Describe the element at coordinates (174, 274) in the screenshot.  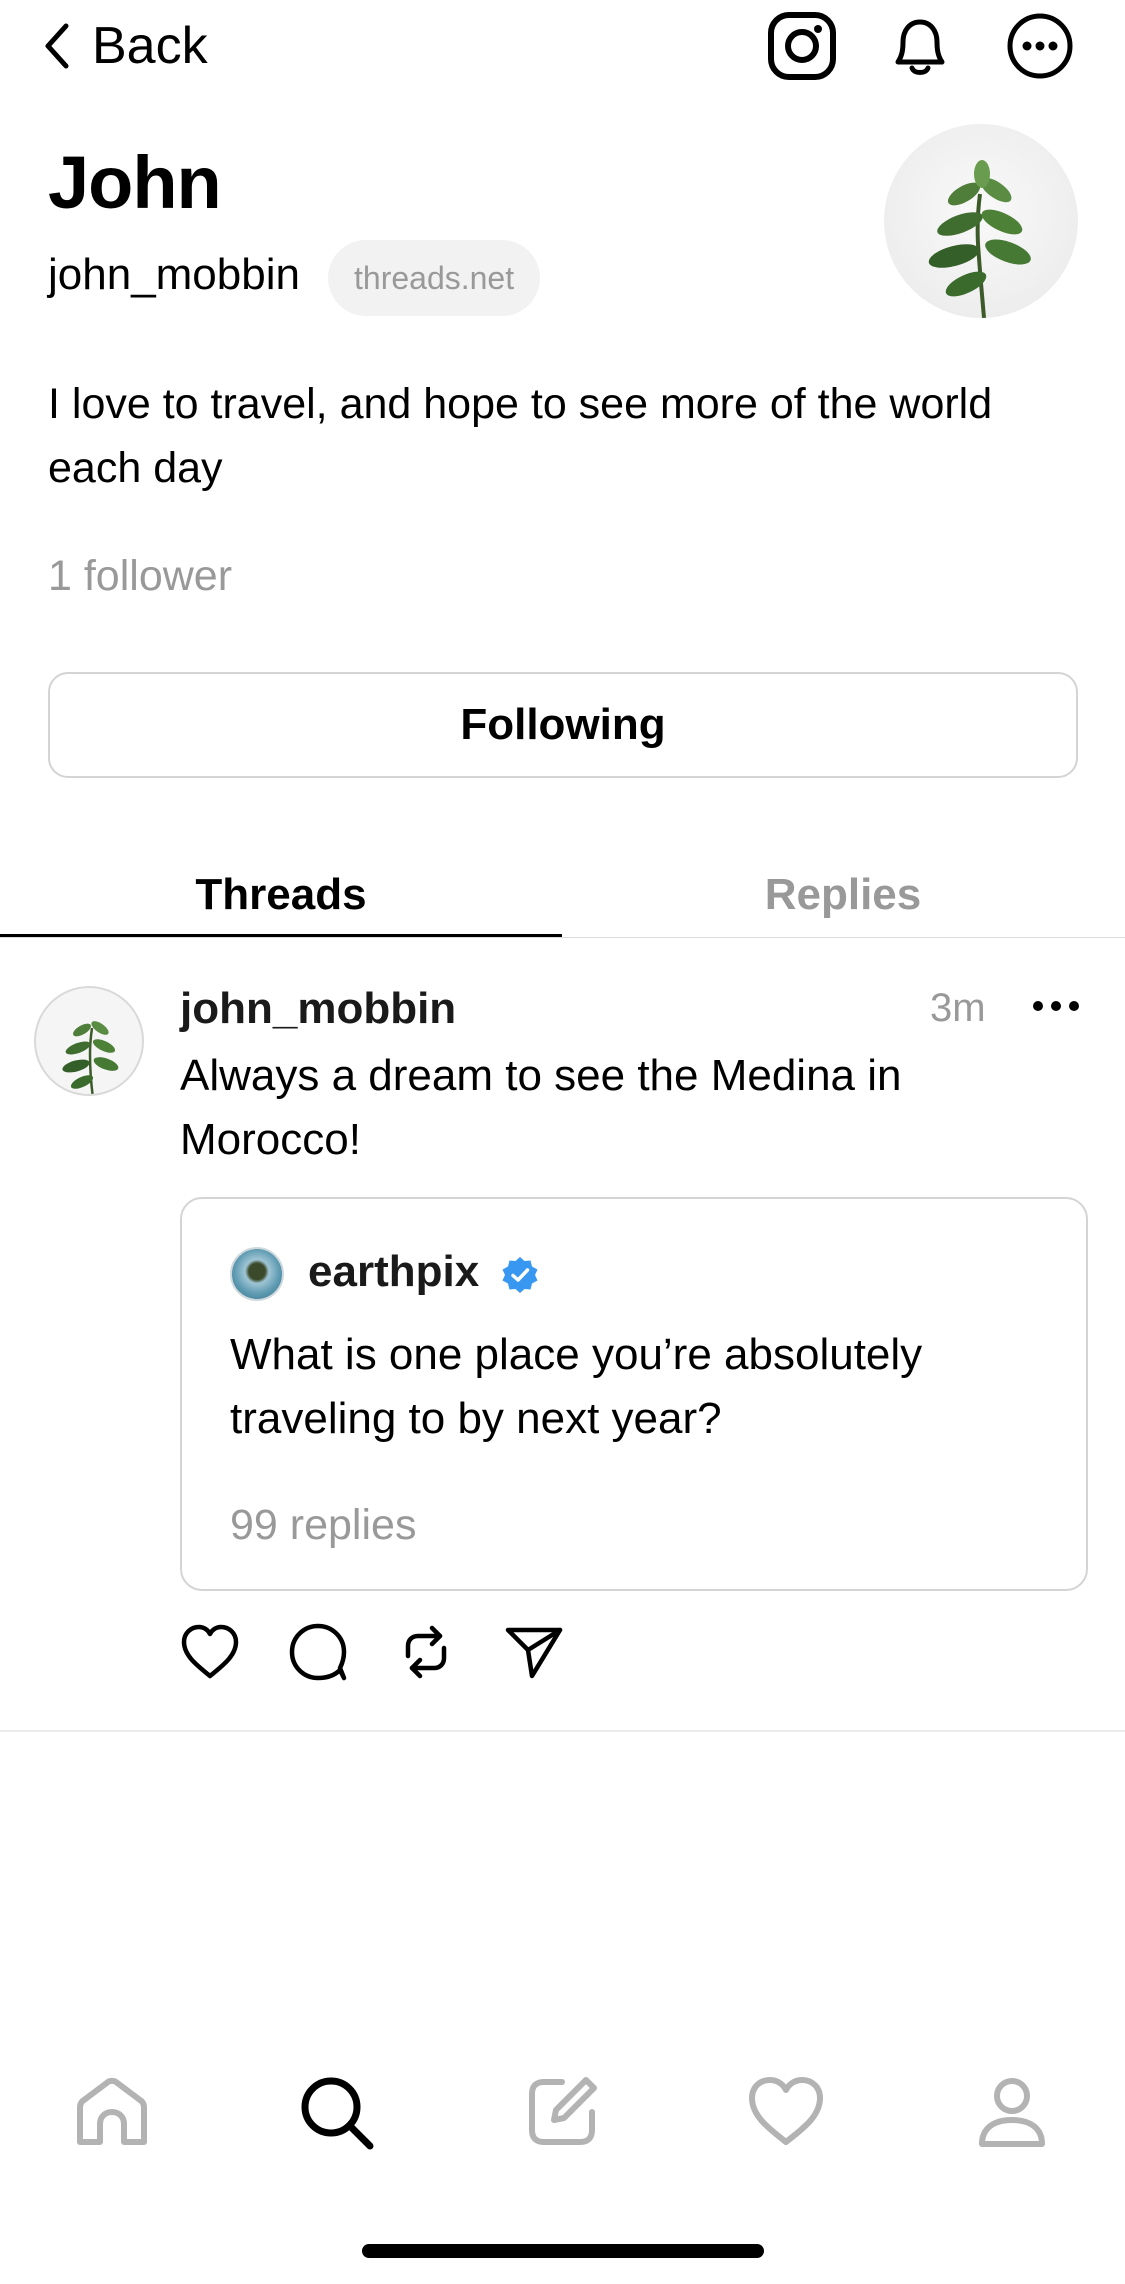
I see `profile-username: john_mobbin` at that location.